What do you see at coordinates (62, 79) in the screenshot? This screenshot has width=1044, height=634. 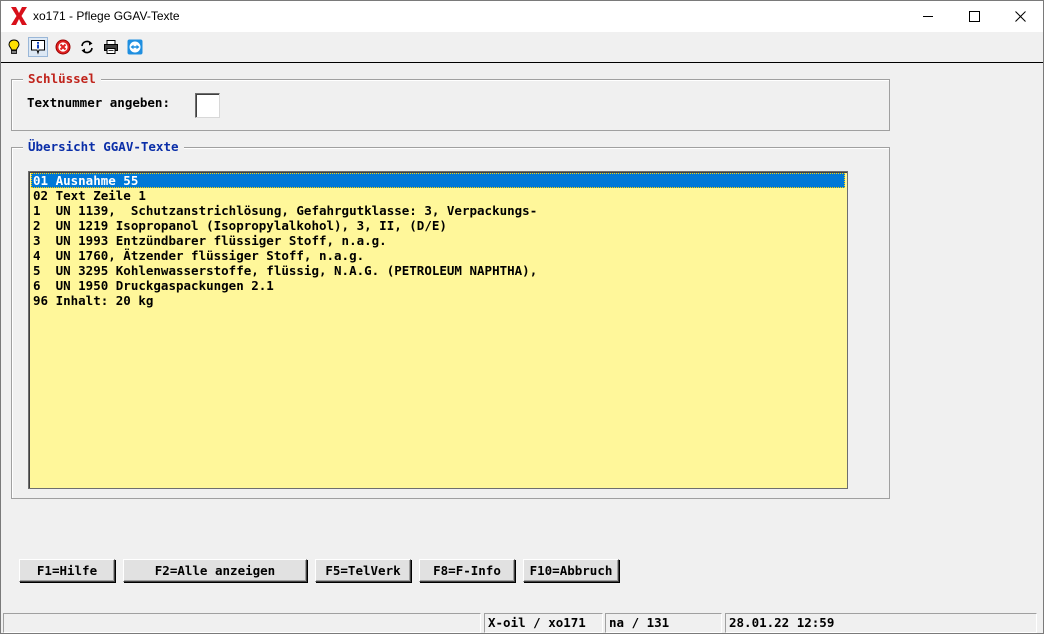 I see `schluessel-legend: Schlüssel` at bounding box center [62, 79].